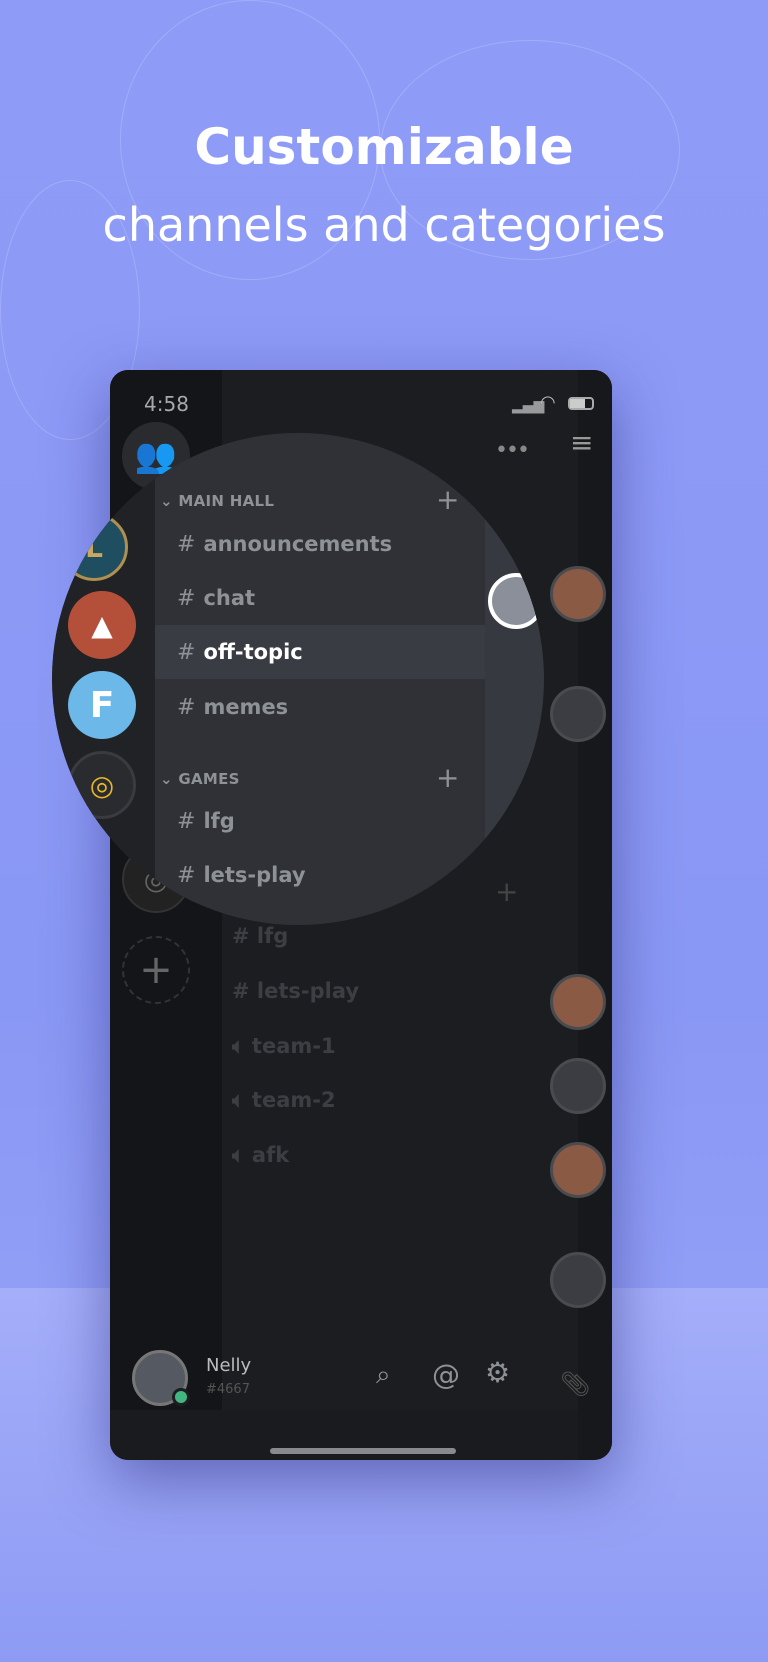  Describe the element at coordinates (363, 1451) in the screenshot. I see `home-indicator` at that location.